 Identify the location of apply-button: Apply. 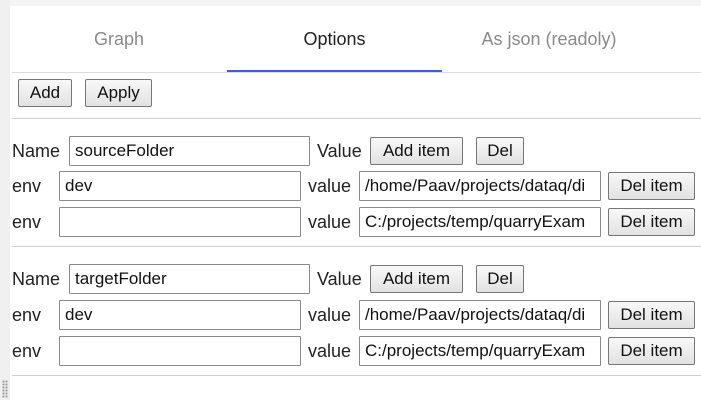
(118, 93).